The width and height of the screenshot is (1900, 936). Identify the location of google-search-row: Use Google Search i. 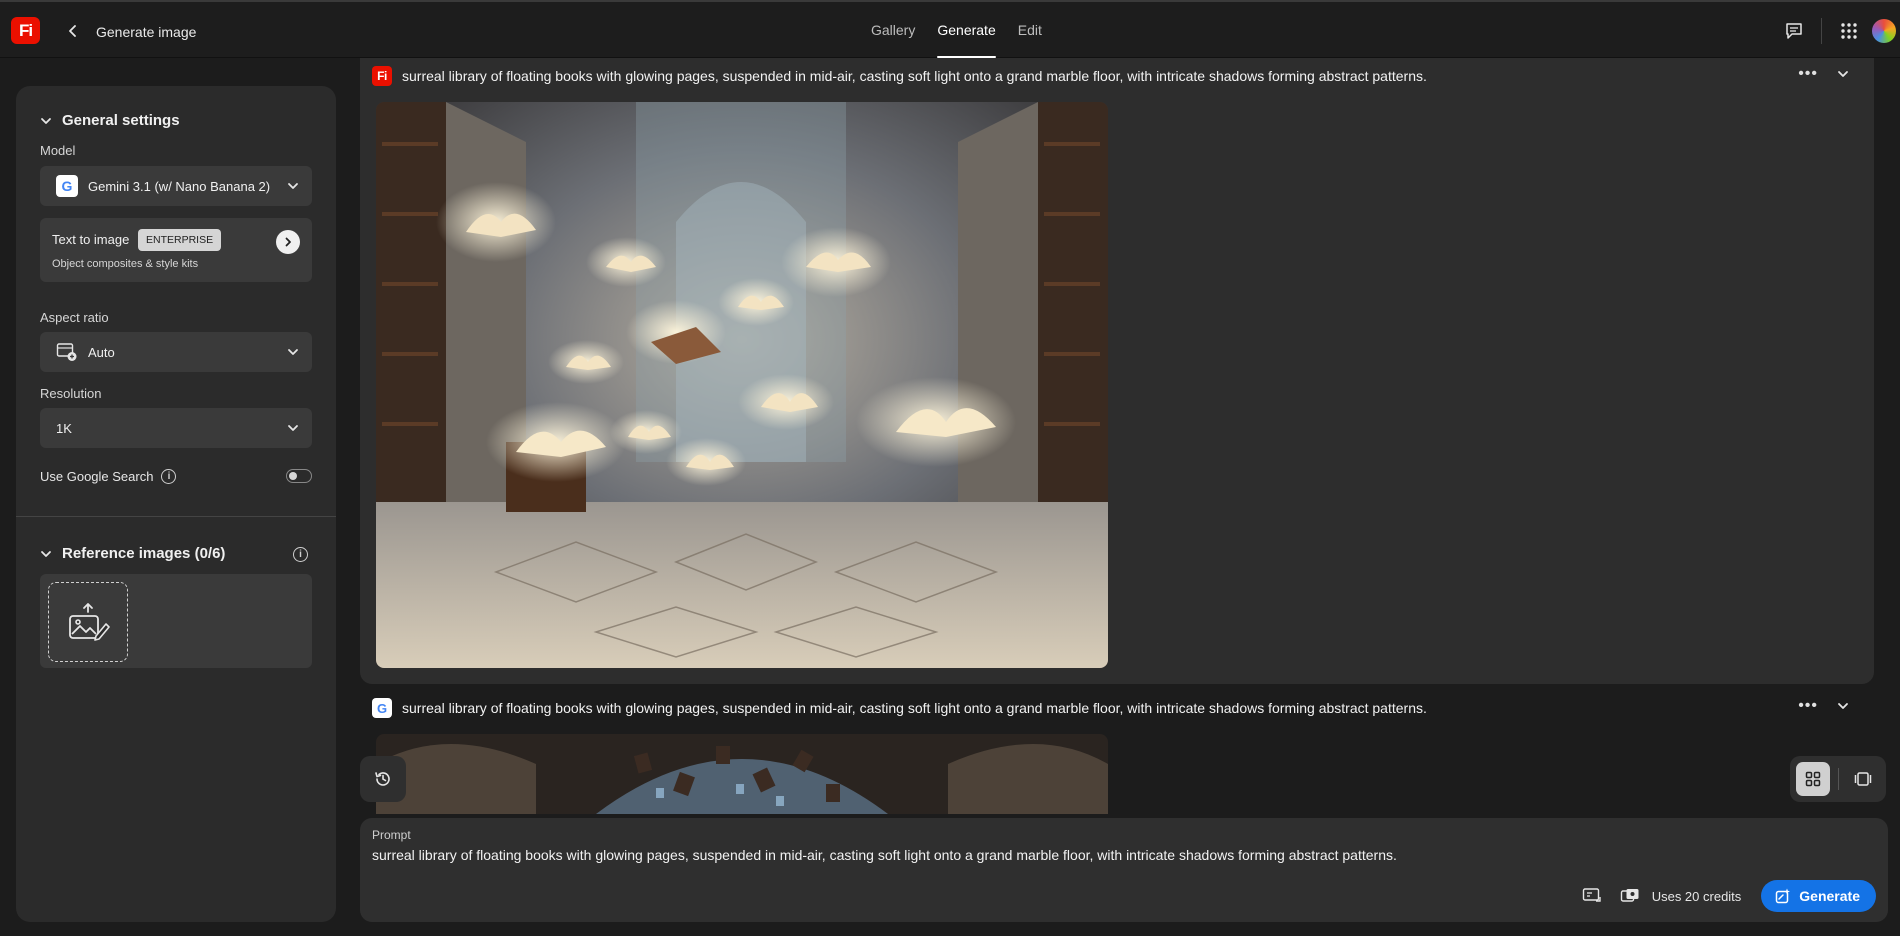
(176, 476).